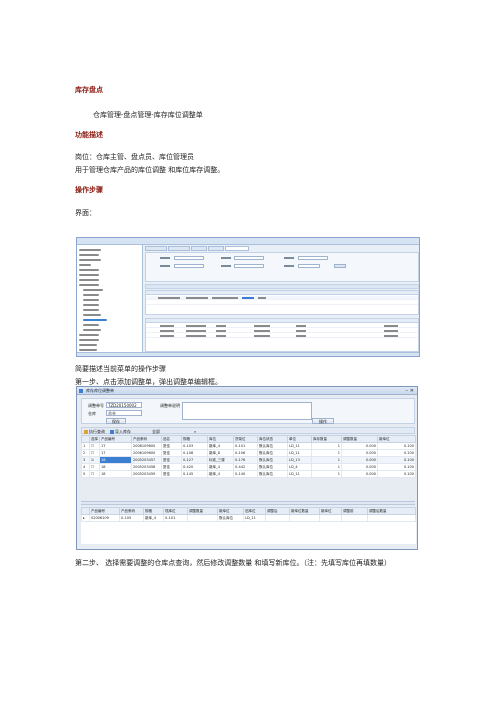 This screenshot has height=702, width=496. I want to click on column-header: 新库位数量, so click(304, 511).